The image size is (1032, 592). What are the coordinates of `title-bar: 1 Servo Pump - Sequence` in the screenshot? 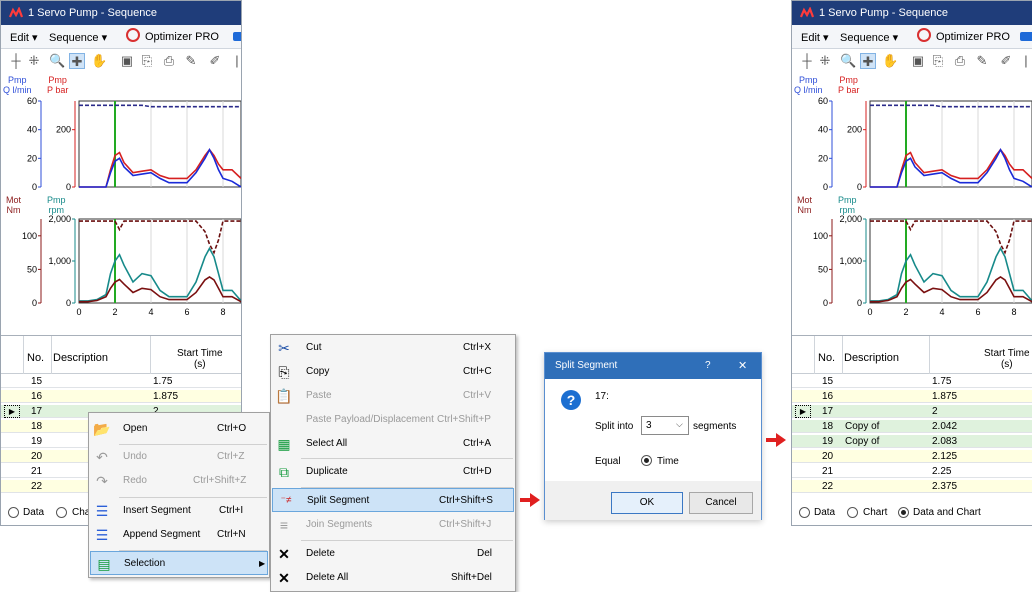 It's located at (121, 13).